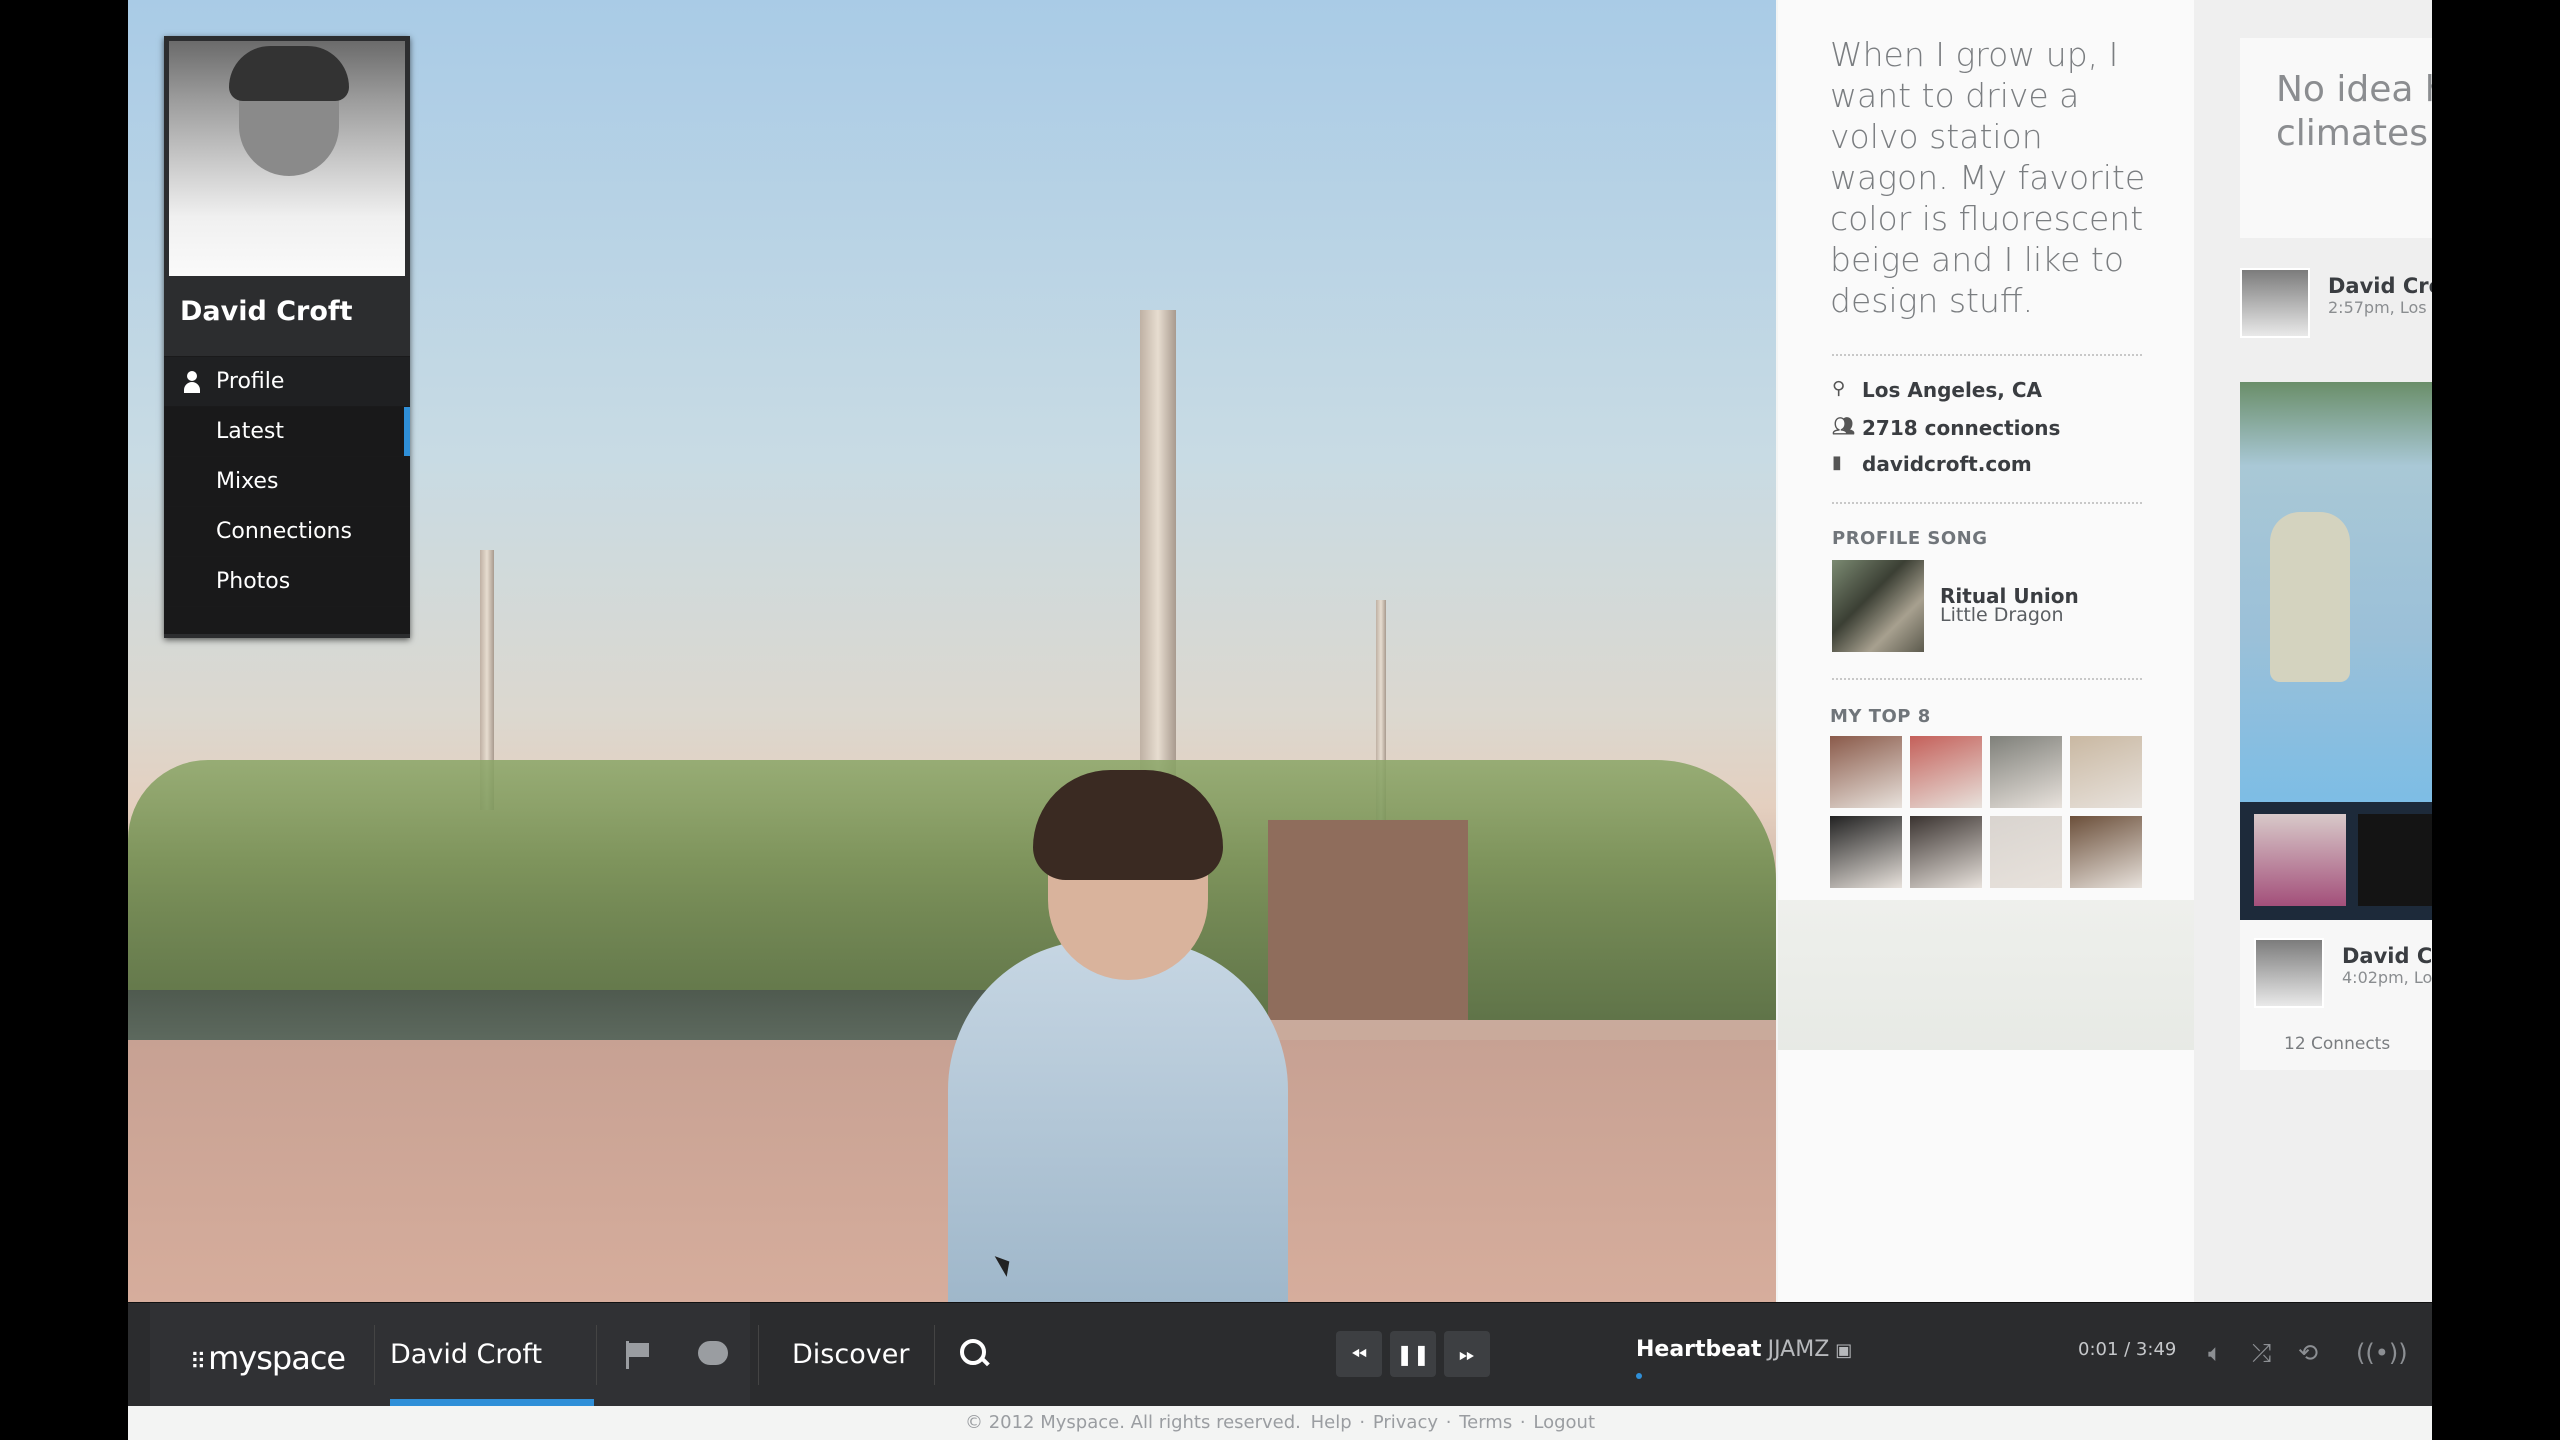 This screenshot has width=2560, height=1440. What do you see at coordinates (1118, 1121) in the screenshot?
I see `person` at bounding box center [1118, 1121].